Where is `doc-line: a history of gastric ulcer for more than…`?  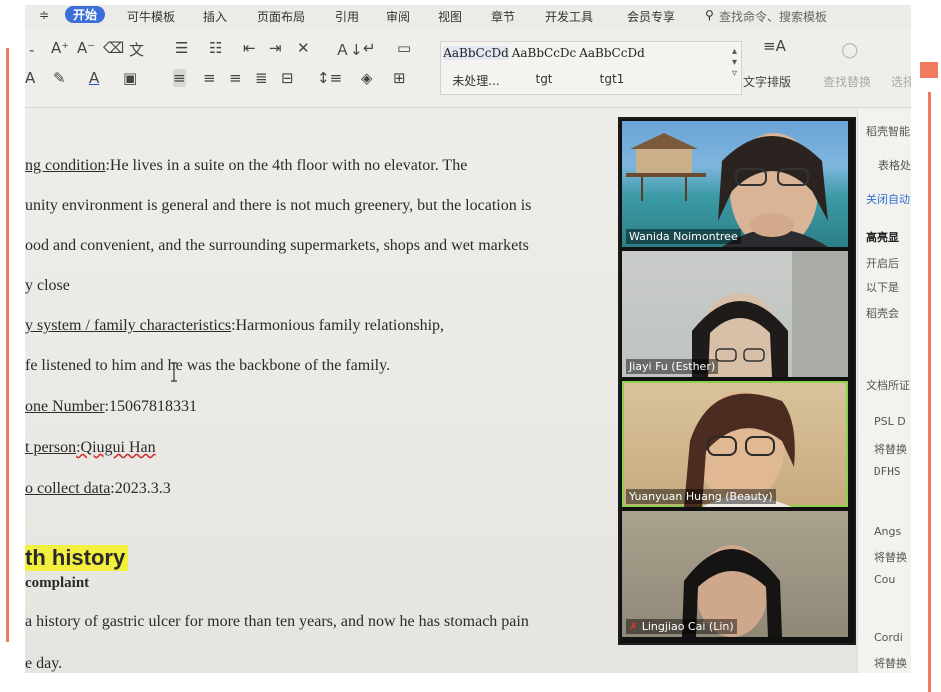
doc-line: a history of gastric ulcer for more than… is located at coordinates (277, 621).